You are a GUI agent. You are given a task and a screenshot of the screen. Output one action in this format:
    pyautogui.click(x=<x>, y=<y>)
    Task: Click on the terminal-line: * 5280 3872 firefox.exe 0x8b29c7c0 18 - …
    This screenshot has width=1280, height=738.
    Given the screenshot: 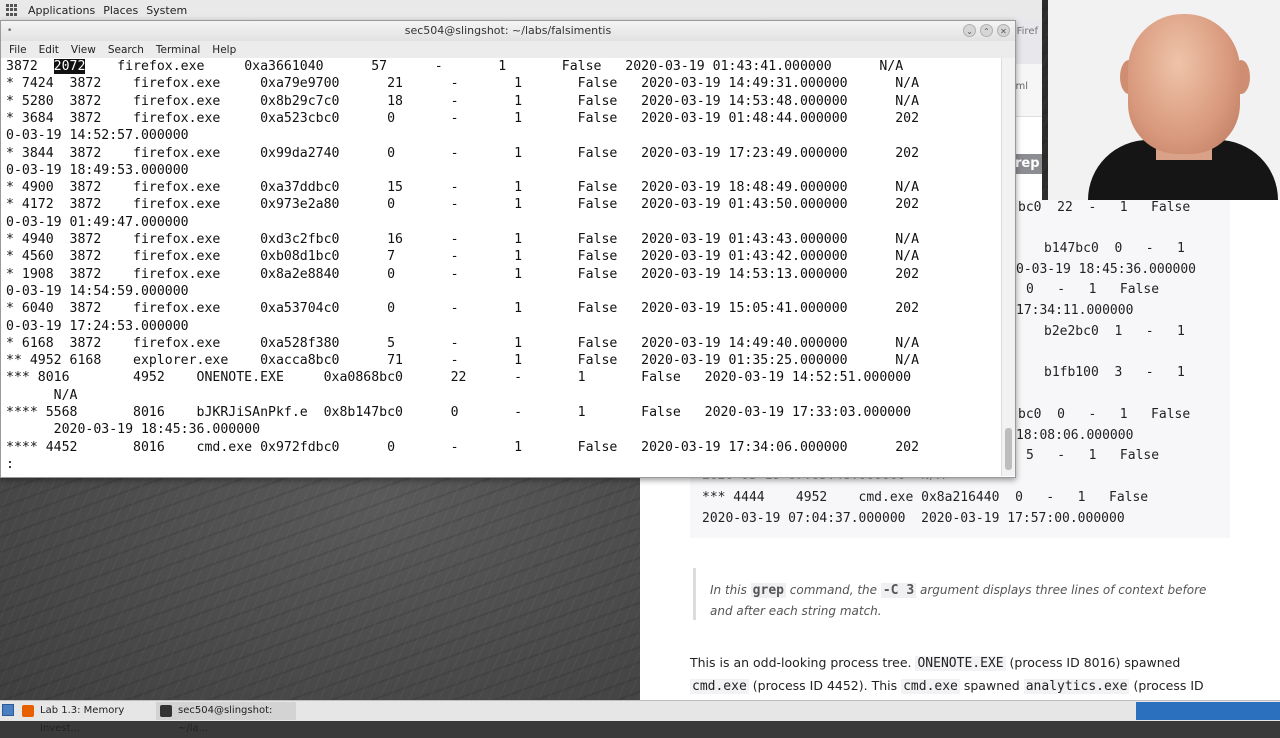 What is the action you would take?
    pyautogui.click(x=463, y=101)
    